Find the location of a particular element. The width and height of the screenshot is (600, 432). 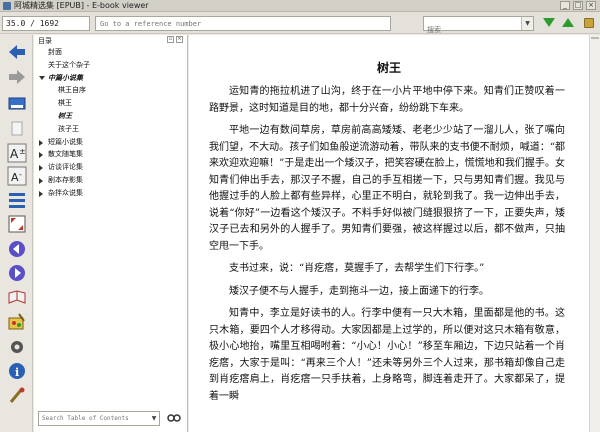

print-tools-icon is located at coordinates (17, 396).